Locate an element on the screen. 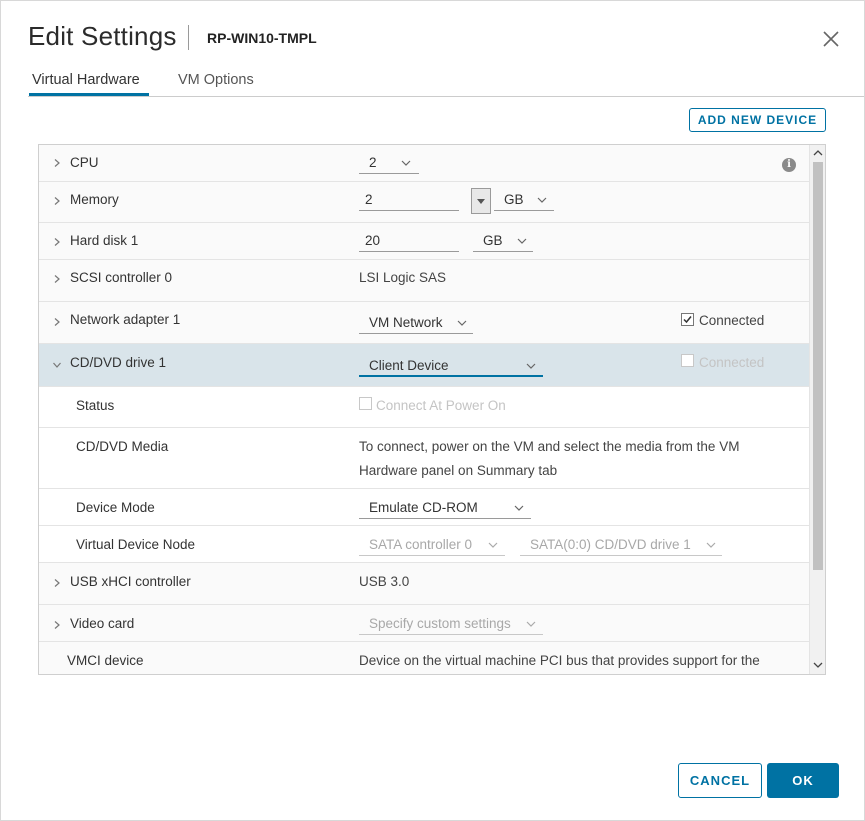 The height and width of the screenshot is (821, 865). cddvd-media-label: CD/DVD Media is located at coordinates (122, 446).